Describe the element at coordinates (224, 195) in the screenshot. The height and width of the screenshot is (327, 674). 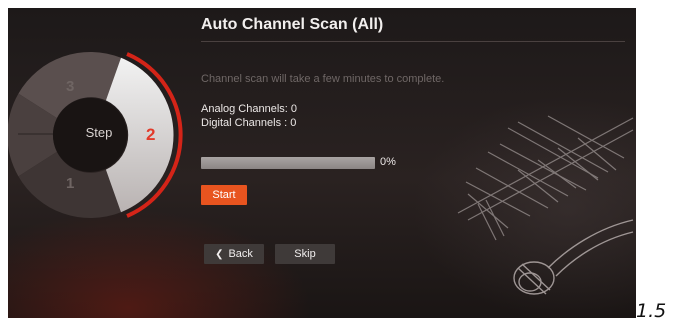
I see `start-button: Start` at that location.